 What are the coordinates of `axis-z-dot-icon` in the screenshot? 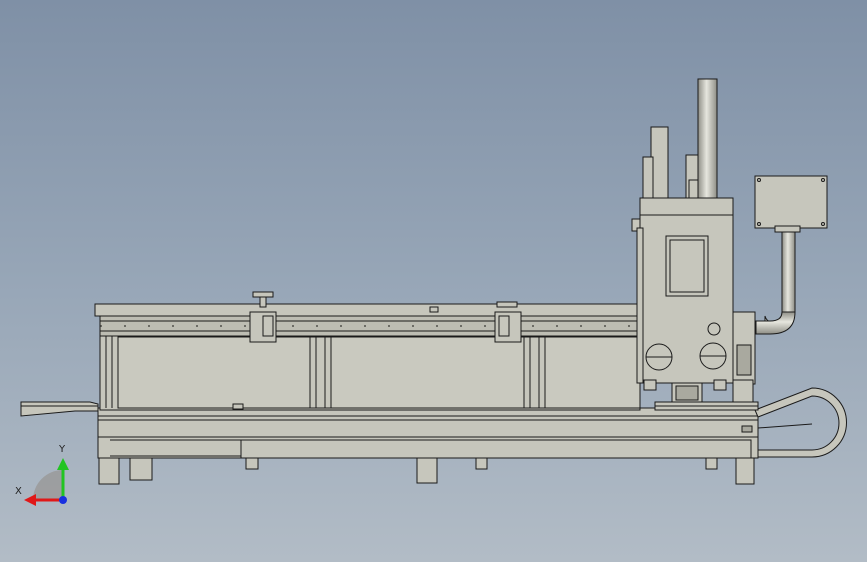 It's located at (63, 500).